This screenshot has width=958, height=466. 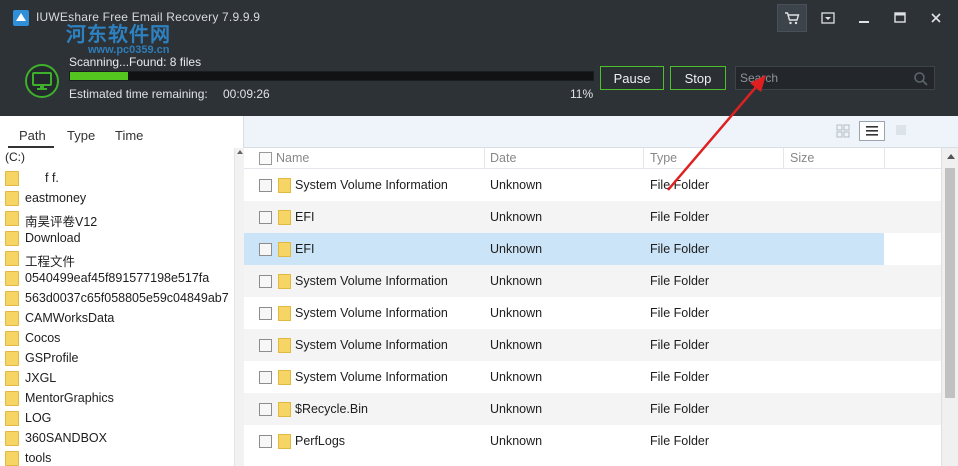 I want to click on minimize-button, so click(x=864, y=18).